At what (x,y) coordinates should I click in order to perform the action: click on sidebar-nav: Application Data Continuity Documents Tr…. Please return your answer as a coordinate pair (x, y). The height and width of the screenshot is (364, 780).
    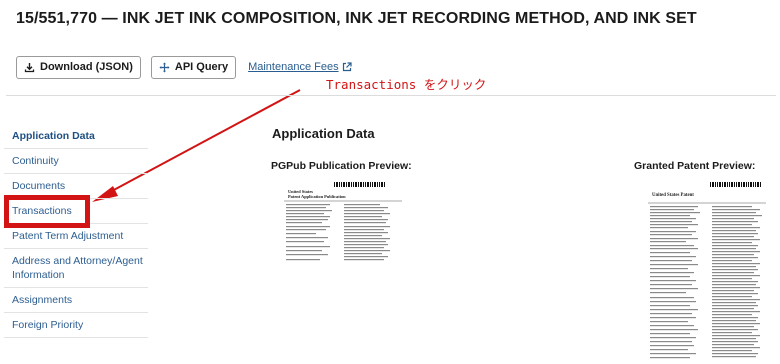
    Looking at the image, I should click on (76, 231).